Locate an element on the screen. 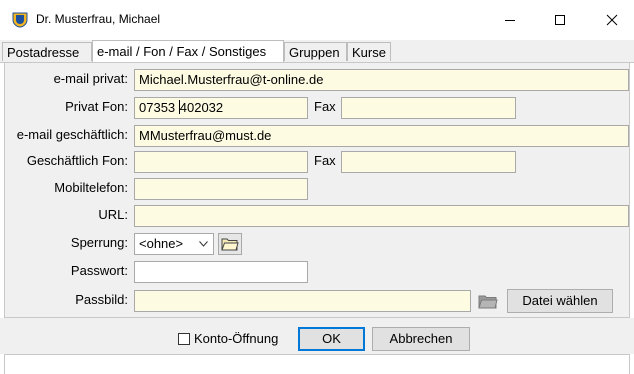 This screenshot has width=634, height=374. photo-path-field is located at coordinates (302, 301).